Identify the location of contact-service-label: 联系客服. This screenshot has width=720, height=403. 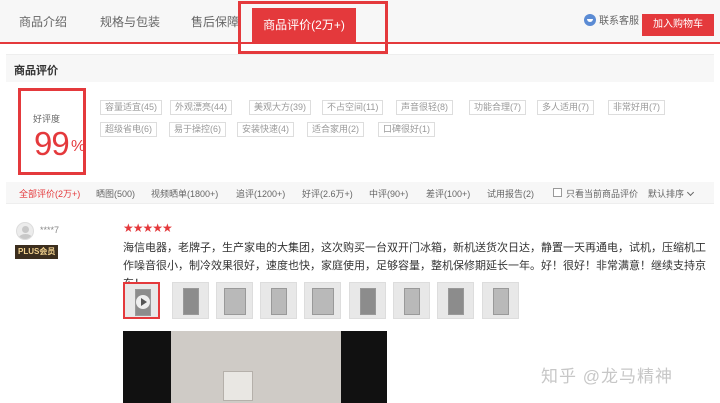
(619, 21).